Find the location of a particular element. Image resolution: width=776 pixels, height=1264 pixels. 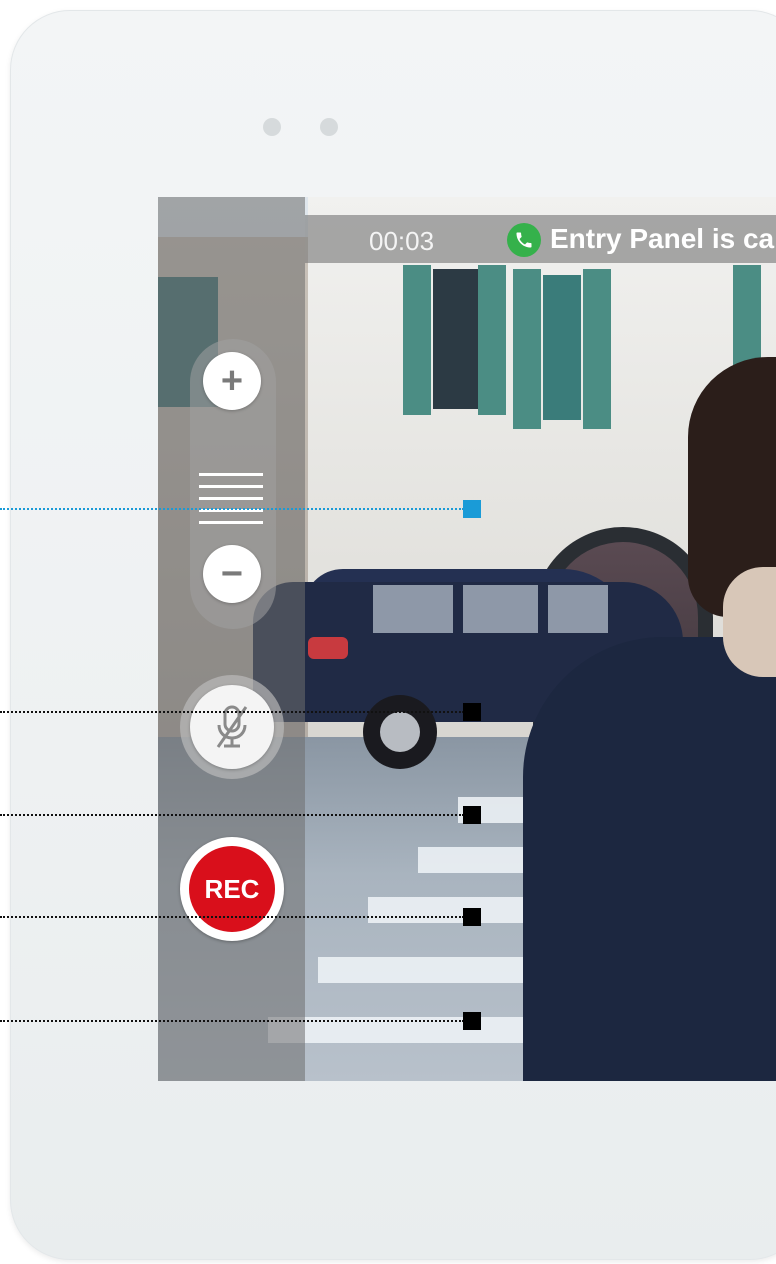

record-button-face: REC is located at coordinates (232, 889).